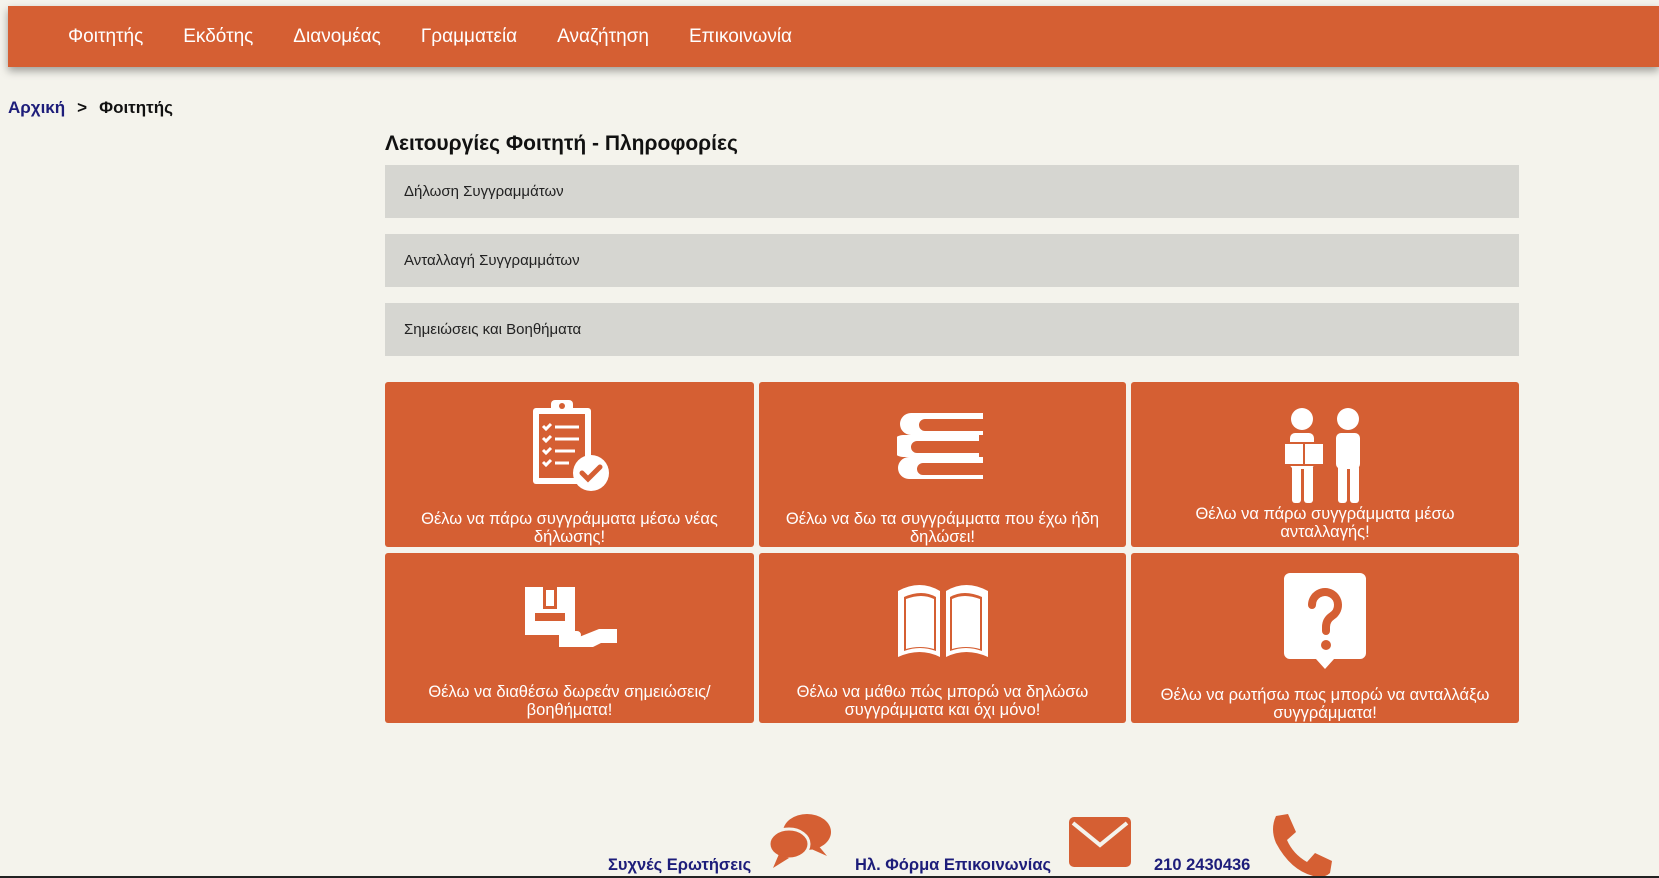 The width and height of the screenshot is (1659, 878). What do you see at coordinates (337, 37) in the screenshot?
I see `nav-item-distributor: Διανομέας` at bounding box center [337, 37].